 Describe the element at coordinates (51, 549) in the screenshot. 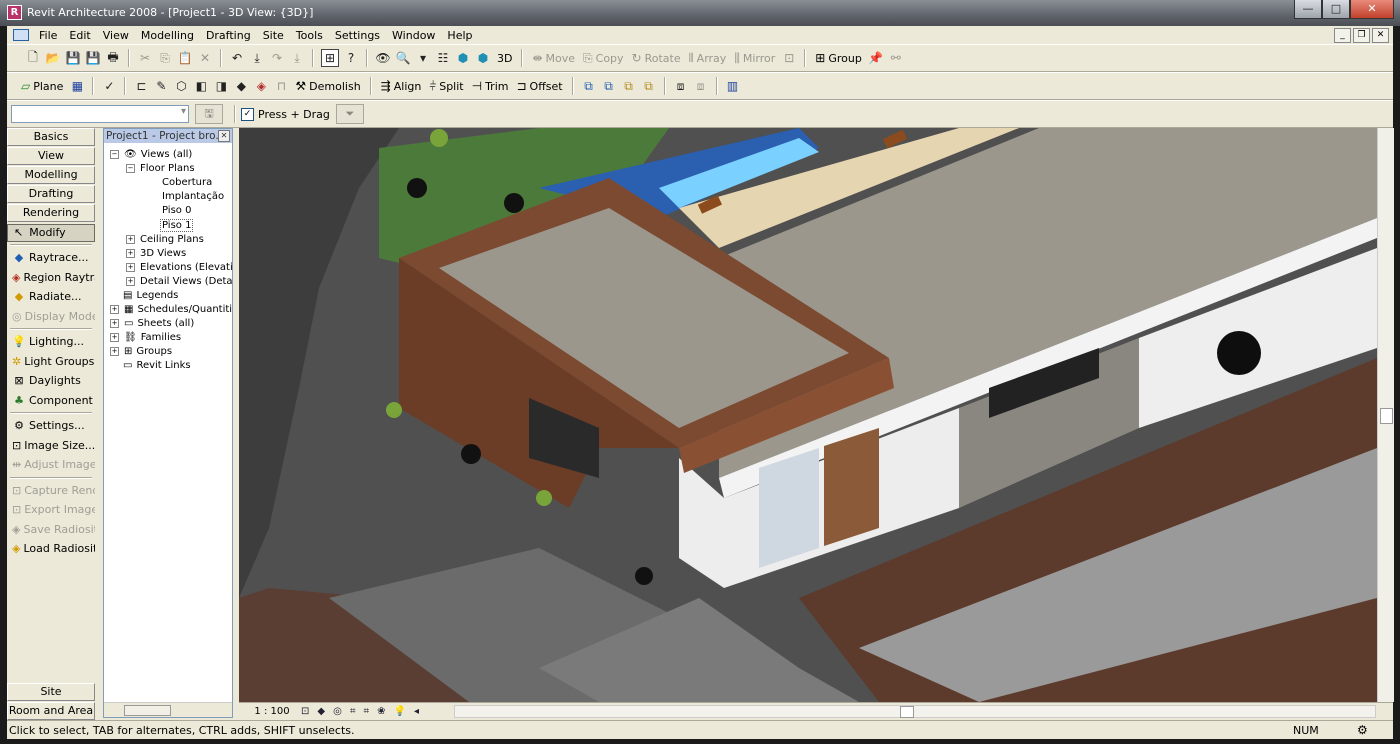

I see `load-radiosity-item: ◈Load Radiosity` at that location.